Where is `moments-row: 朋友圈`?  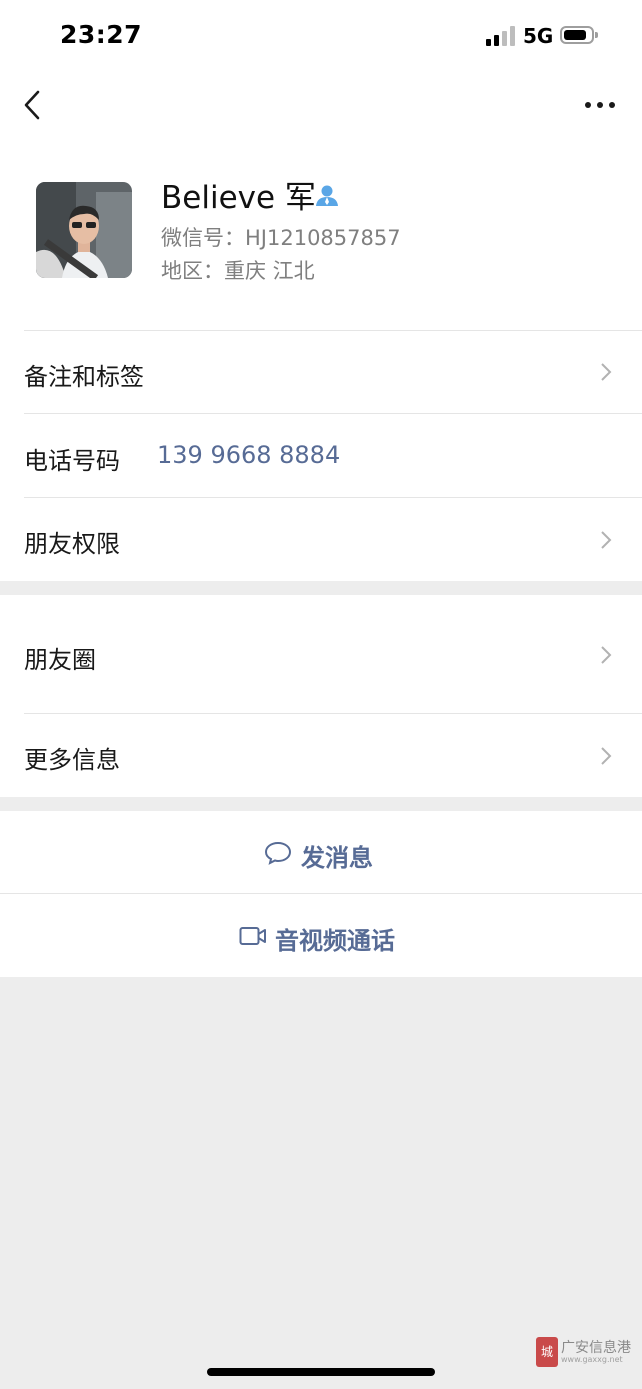 moments-row: 朋友圈 is located at coordinates (321, 654).